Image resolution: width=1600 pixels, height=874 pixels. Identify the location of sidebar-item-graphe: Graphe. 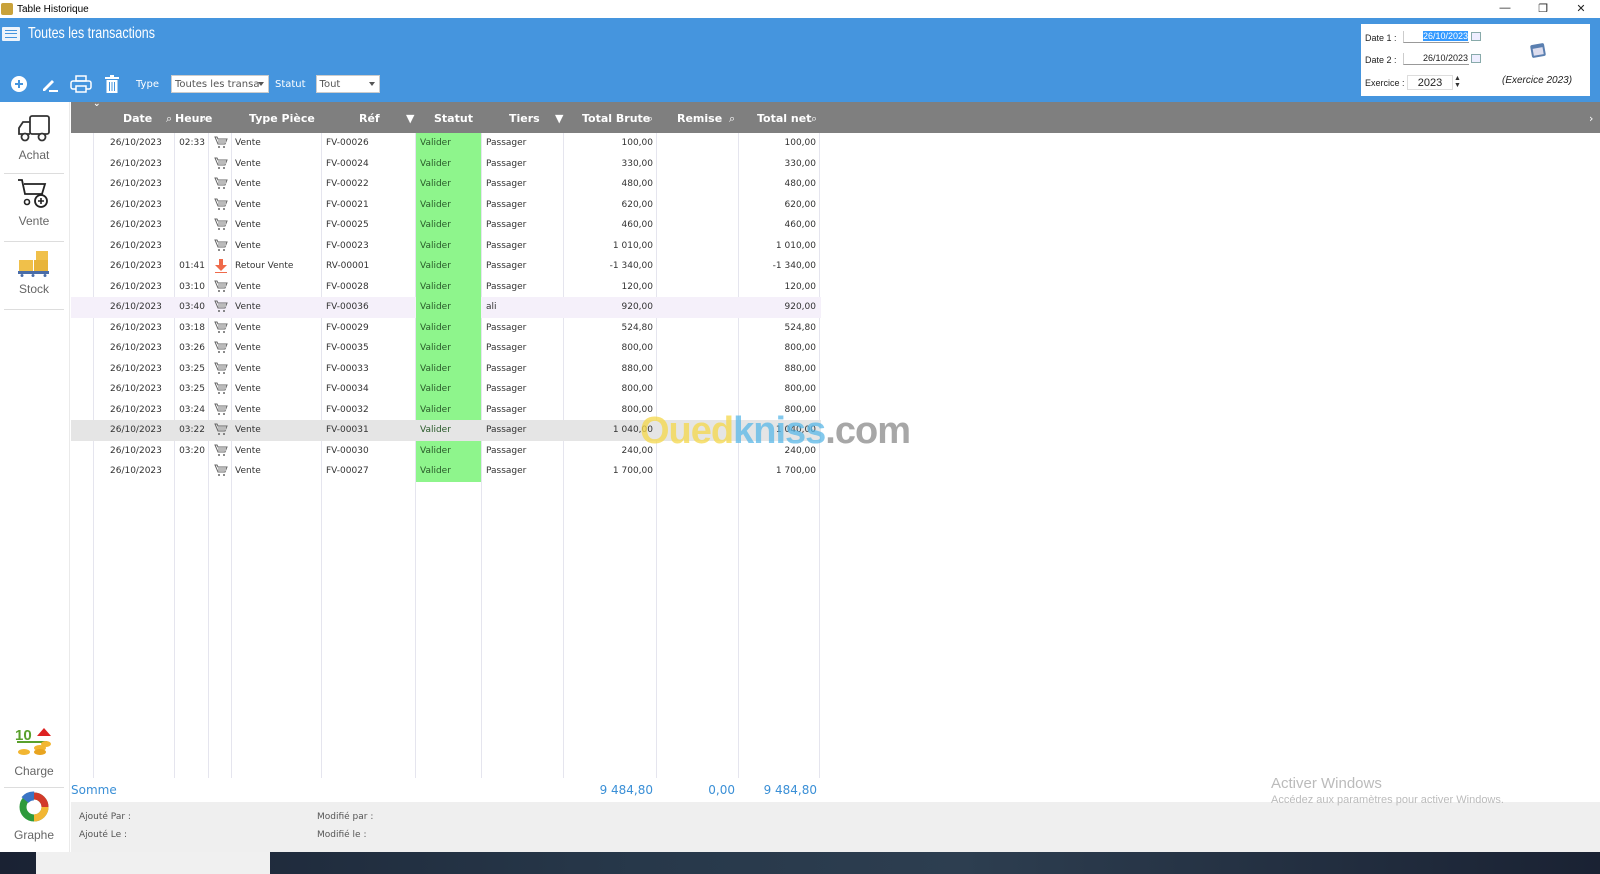
(34, 820).